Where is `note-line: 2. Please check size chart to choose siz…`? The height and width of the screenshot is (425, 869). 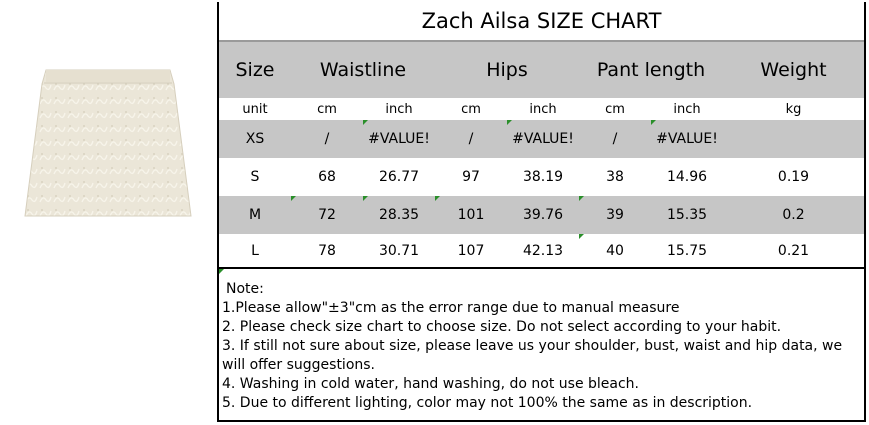 note-line: 2. Please check size chart to choose siz… is located at coordinates (502, 327).